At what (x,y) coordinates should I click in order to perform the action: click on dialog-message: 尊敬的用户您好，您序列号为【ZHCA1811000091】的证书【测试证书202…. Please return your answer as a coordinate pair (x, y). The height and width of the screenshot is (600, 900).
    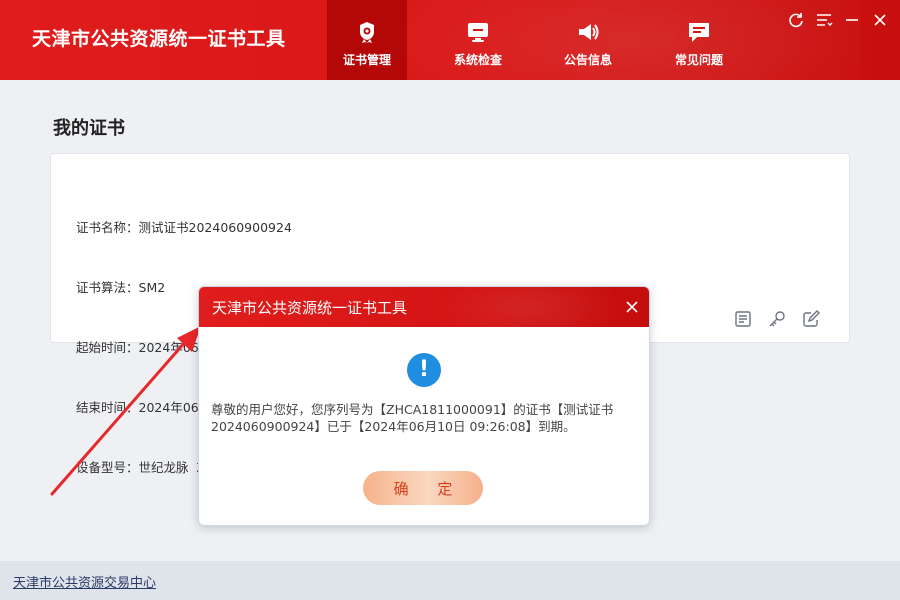
    Looking at the image, I should click on (412, 418).